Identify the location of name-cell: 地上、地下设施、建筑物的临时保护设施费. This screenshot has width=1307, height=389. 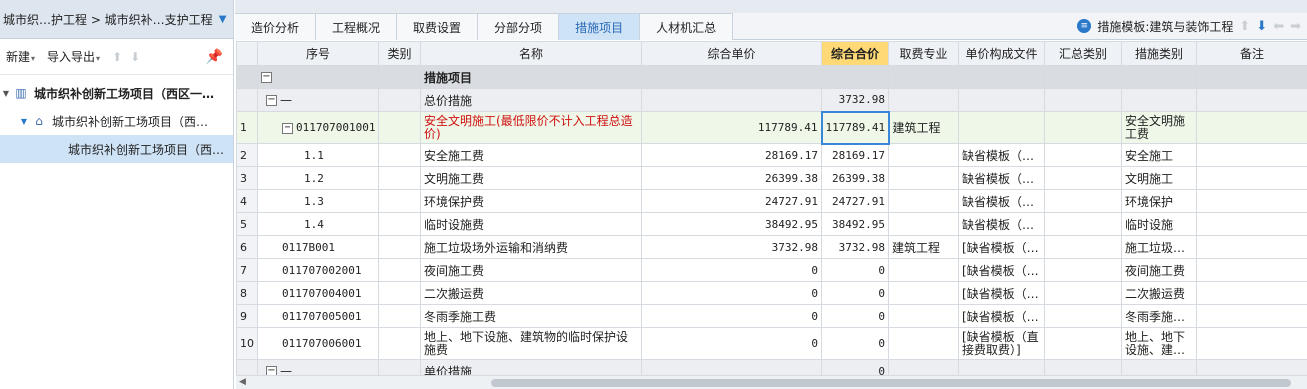
(531, 343).